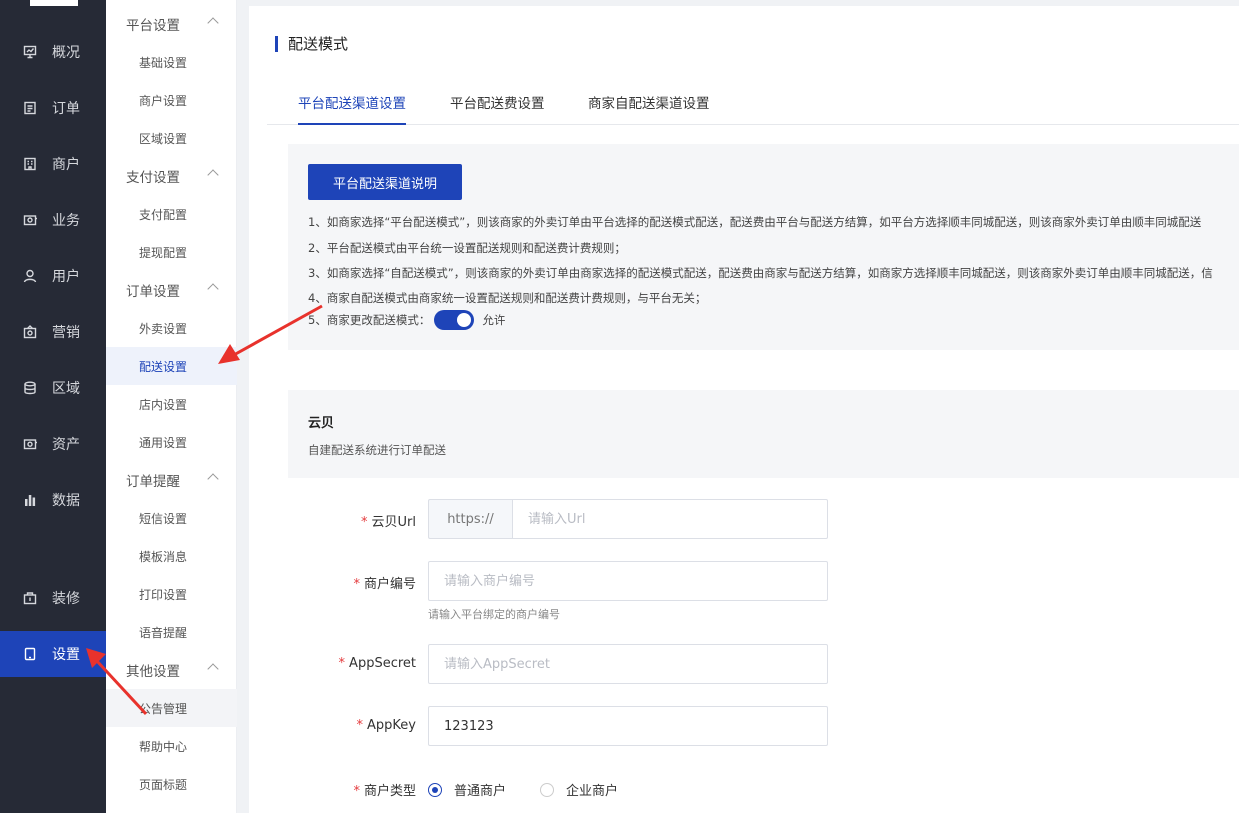 The width and height of the screenshot is (1239, 813). What do you see at coordinates (30, 108) in the screenshot?
I see `document-icon` at bounding box center [30, 108].